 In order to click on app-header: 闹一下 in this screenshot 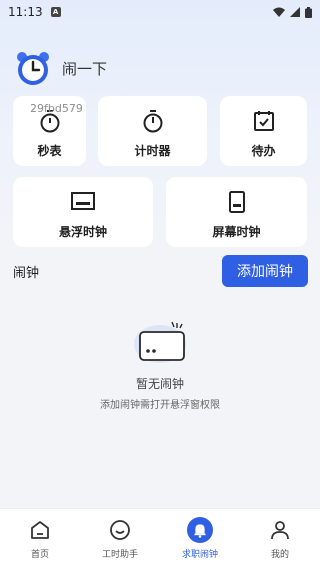, I will do `click(60, 68)`.